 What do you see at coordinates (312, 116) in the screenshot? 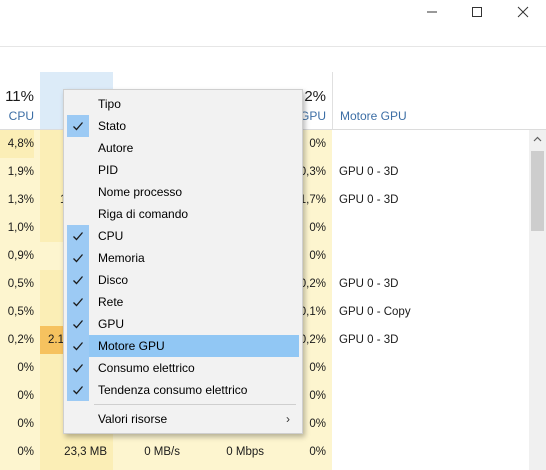
I see `gpu-label: GPU` at bounding box center [312, 116].